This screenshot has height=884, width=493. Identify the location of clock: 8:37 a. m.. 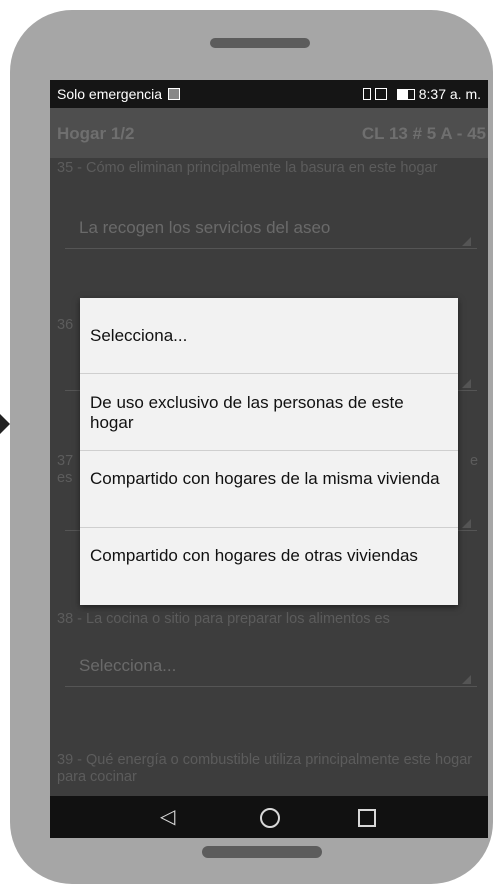
(449, 94).